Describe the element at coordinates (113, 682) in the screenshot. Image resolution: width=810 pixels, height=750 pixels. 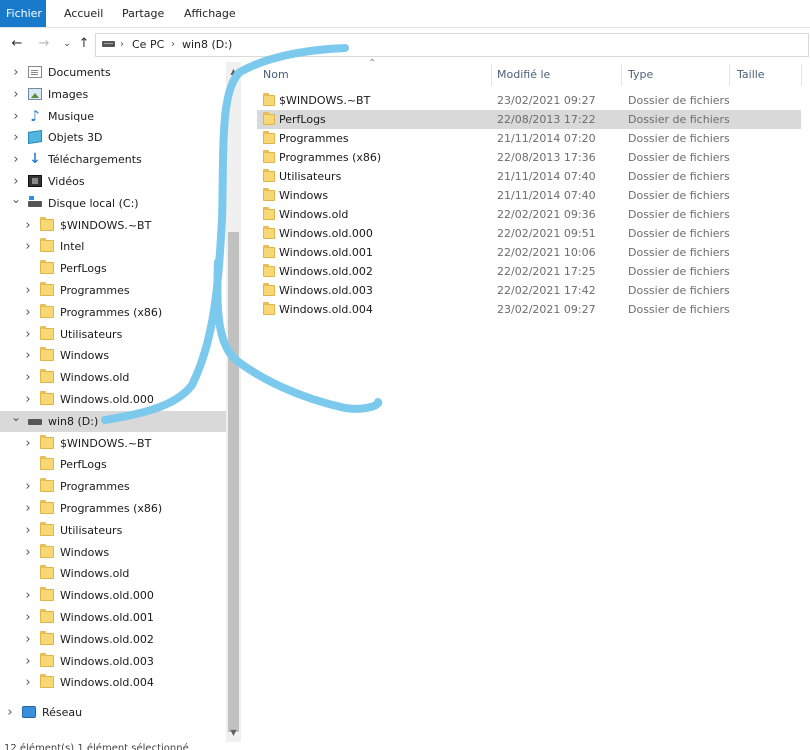
I see `nav-item: › Windows.old.004` at that location.